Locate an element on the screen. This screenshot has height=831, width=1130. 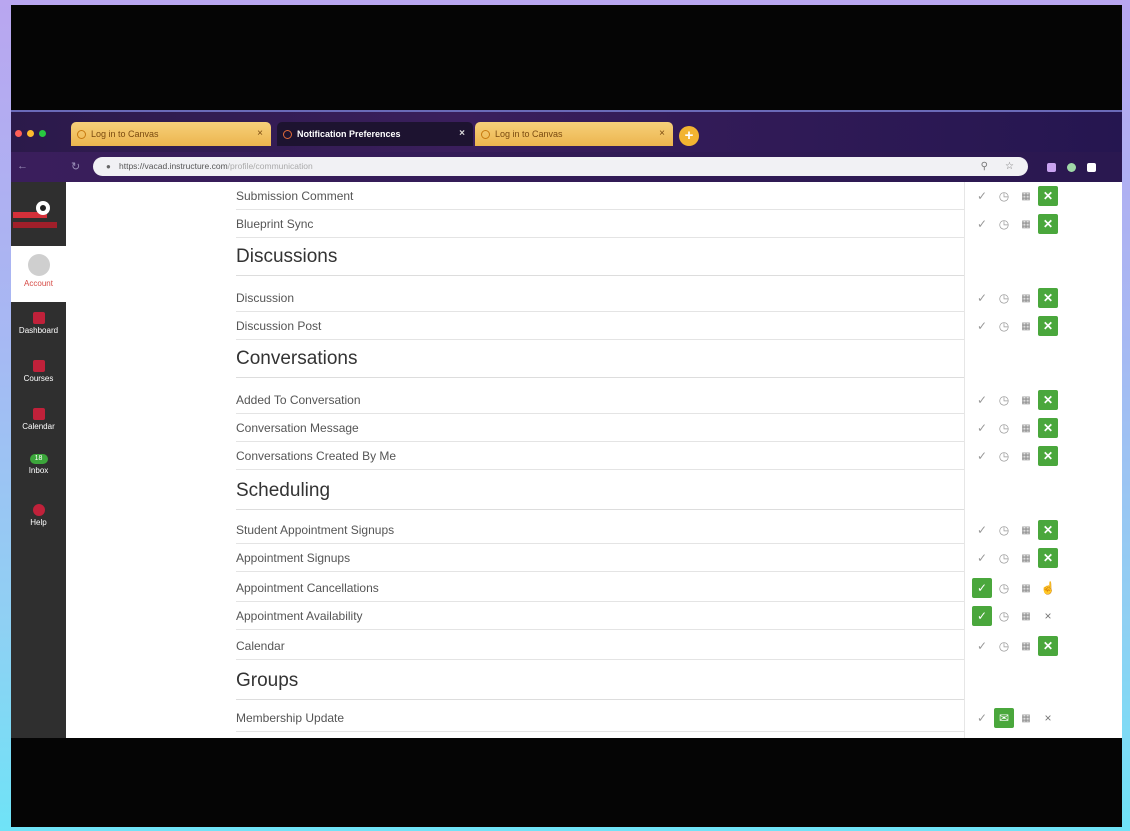
minimize-window-icon is located at coordinates (30, 133).